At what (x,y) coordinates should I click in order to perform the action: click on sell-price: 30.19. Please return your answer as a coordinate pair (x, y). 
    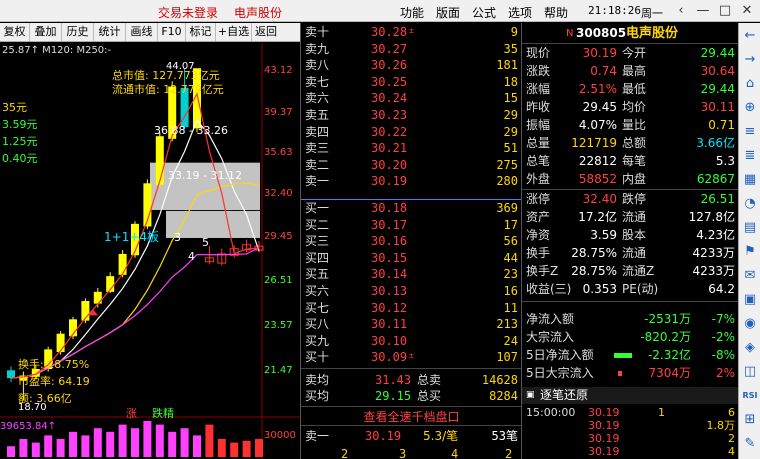
    Looking at the image, I should click on (389, 181).